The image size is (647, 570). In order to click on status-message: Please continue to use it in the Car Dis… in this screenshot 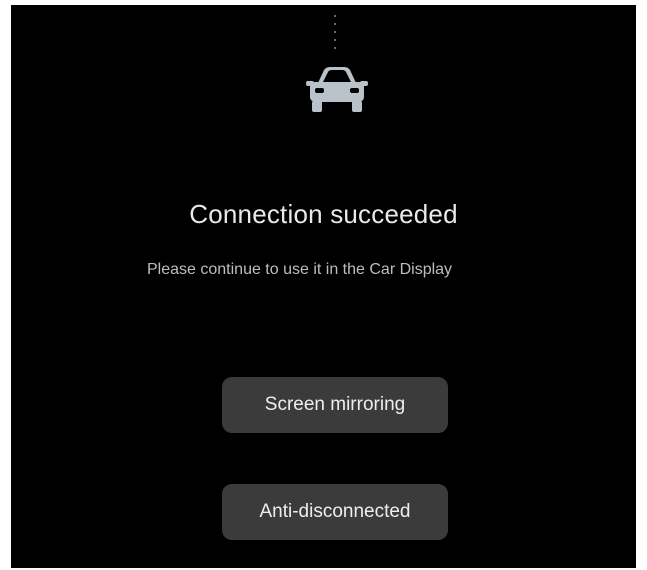, I will do `click(300, 269)`.